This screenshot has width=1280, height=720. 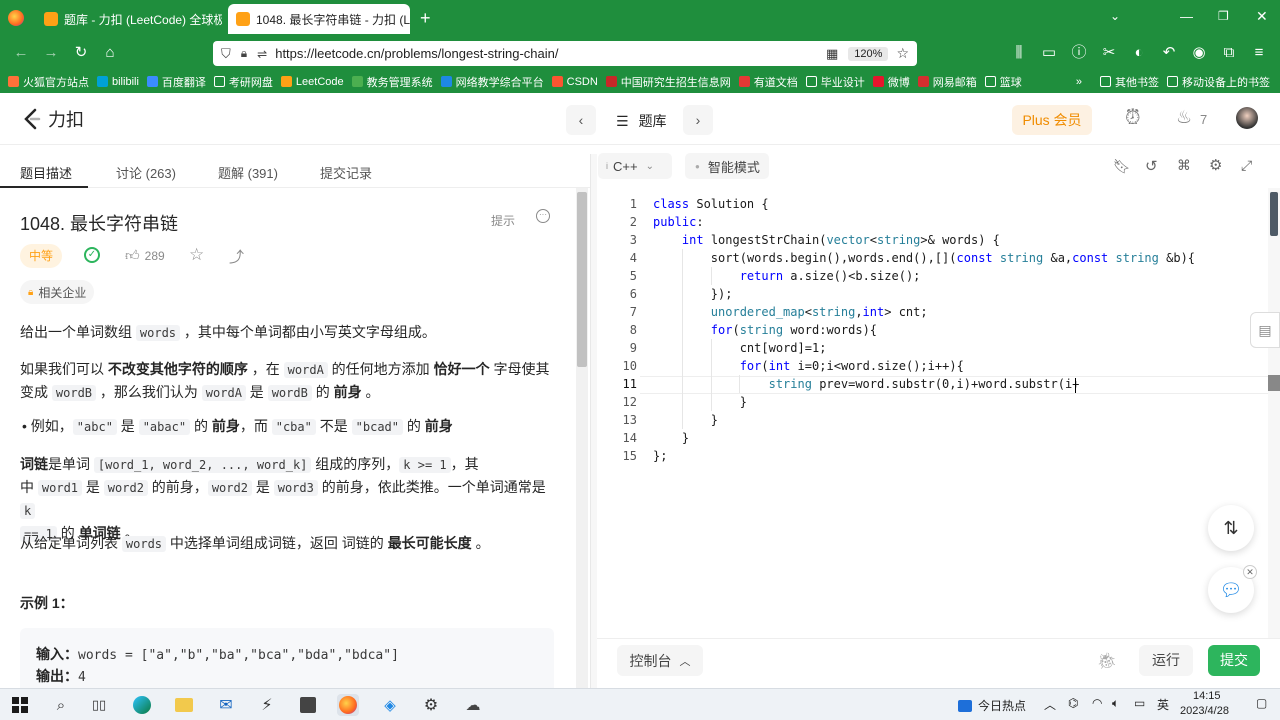 What do you see at coordinates (1003, 82) in the screenshot?
I see `bookmark-item: 篮球` at bounding box center [1003, 82].